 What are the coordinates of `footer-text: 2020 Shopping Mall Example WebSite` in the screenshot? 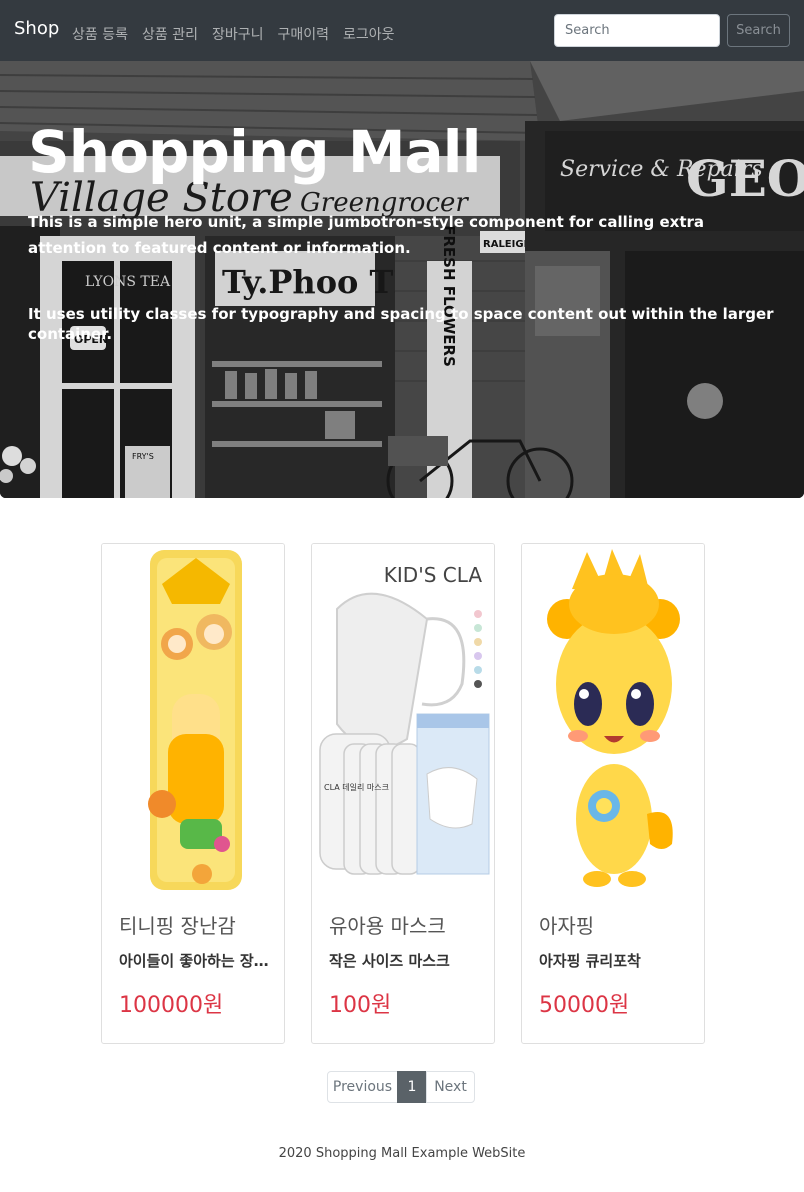 It's located at (402, 1153).